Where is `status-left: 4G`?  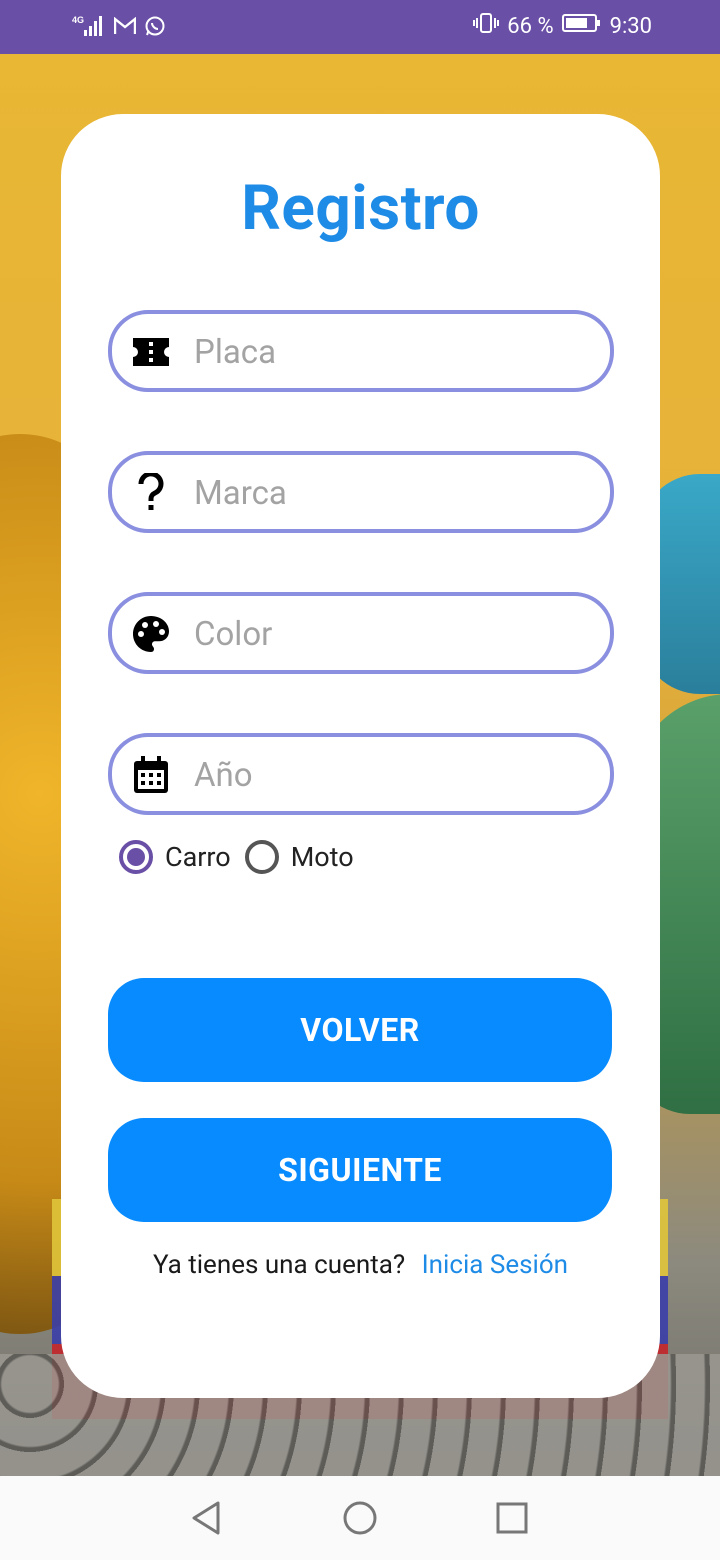 status-left: 4G is located at coordinates (119, 28).